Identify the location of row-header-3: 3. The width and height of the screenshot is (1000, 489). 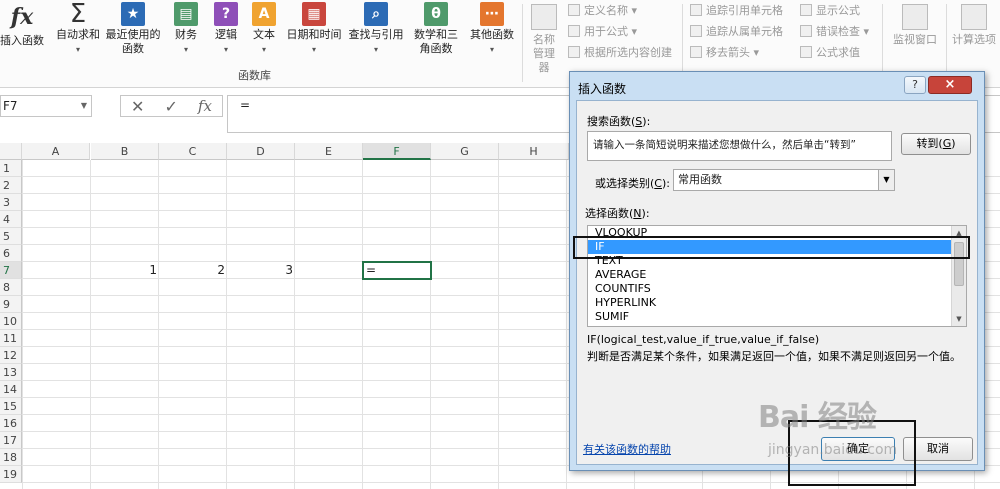
(11, 202).